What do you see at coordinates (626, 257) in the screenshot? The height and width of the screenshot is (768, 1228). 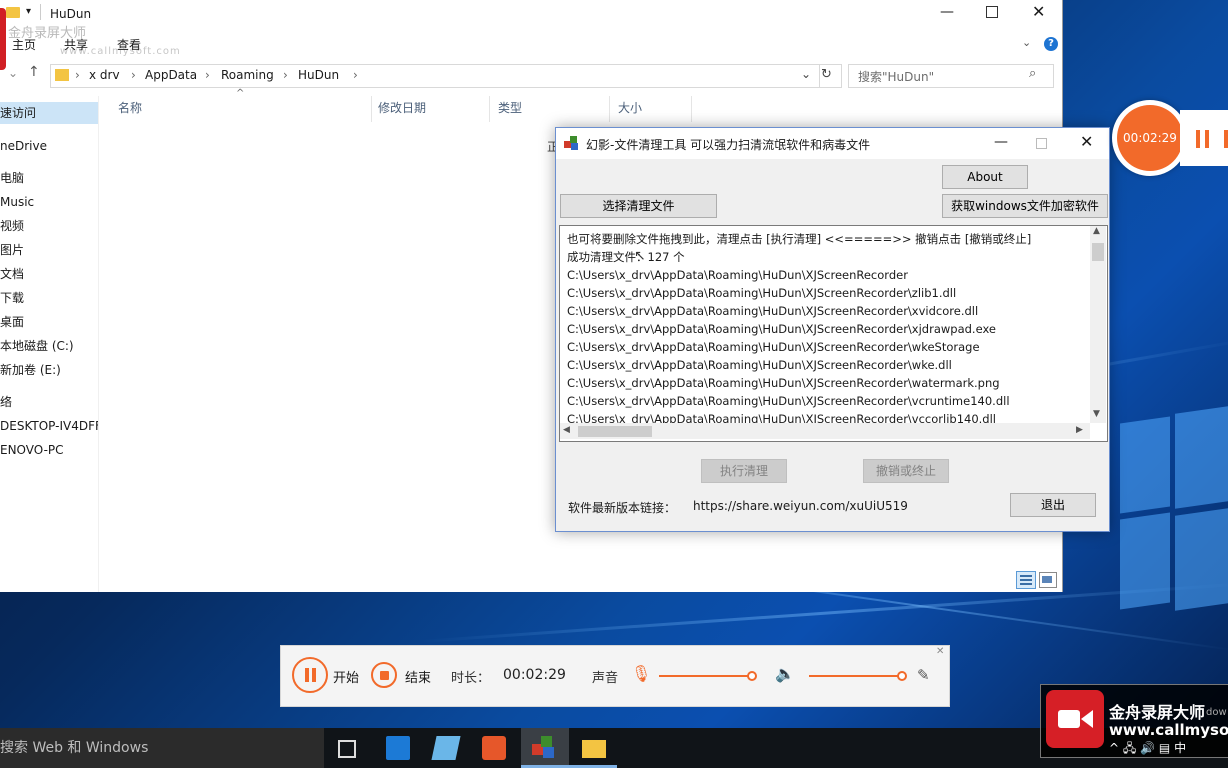 I see `log-line: 成功清理文件：127 个` at bounding box center [626, 257].